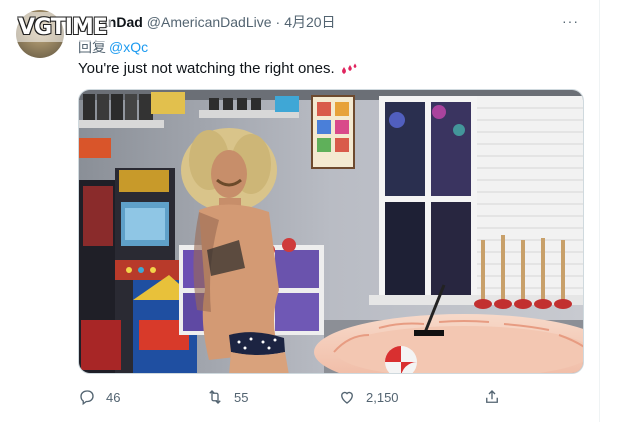 The height and width of the screenshot is (422, 617). I want to click on share-button, so click(492, 397).